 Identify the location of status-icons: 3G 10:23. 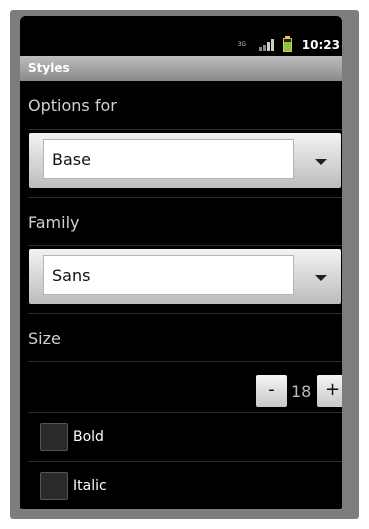
(289, 45).